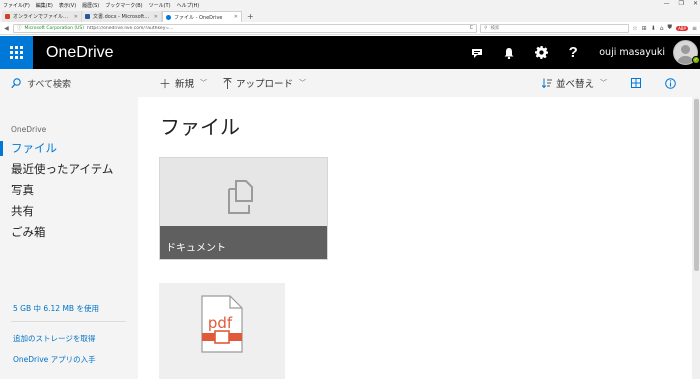 This screenshot has height=379, width=700. Describe the element at coordinates (350, 52) in the screenshot. I see `suite-bar: OneDrive ? ouji masayuki` at that location.